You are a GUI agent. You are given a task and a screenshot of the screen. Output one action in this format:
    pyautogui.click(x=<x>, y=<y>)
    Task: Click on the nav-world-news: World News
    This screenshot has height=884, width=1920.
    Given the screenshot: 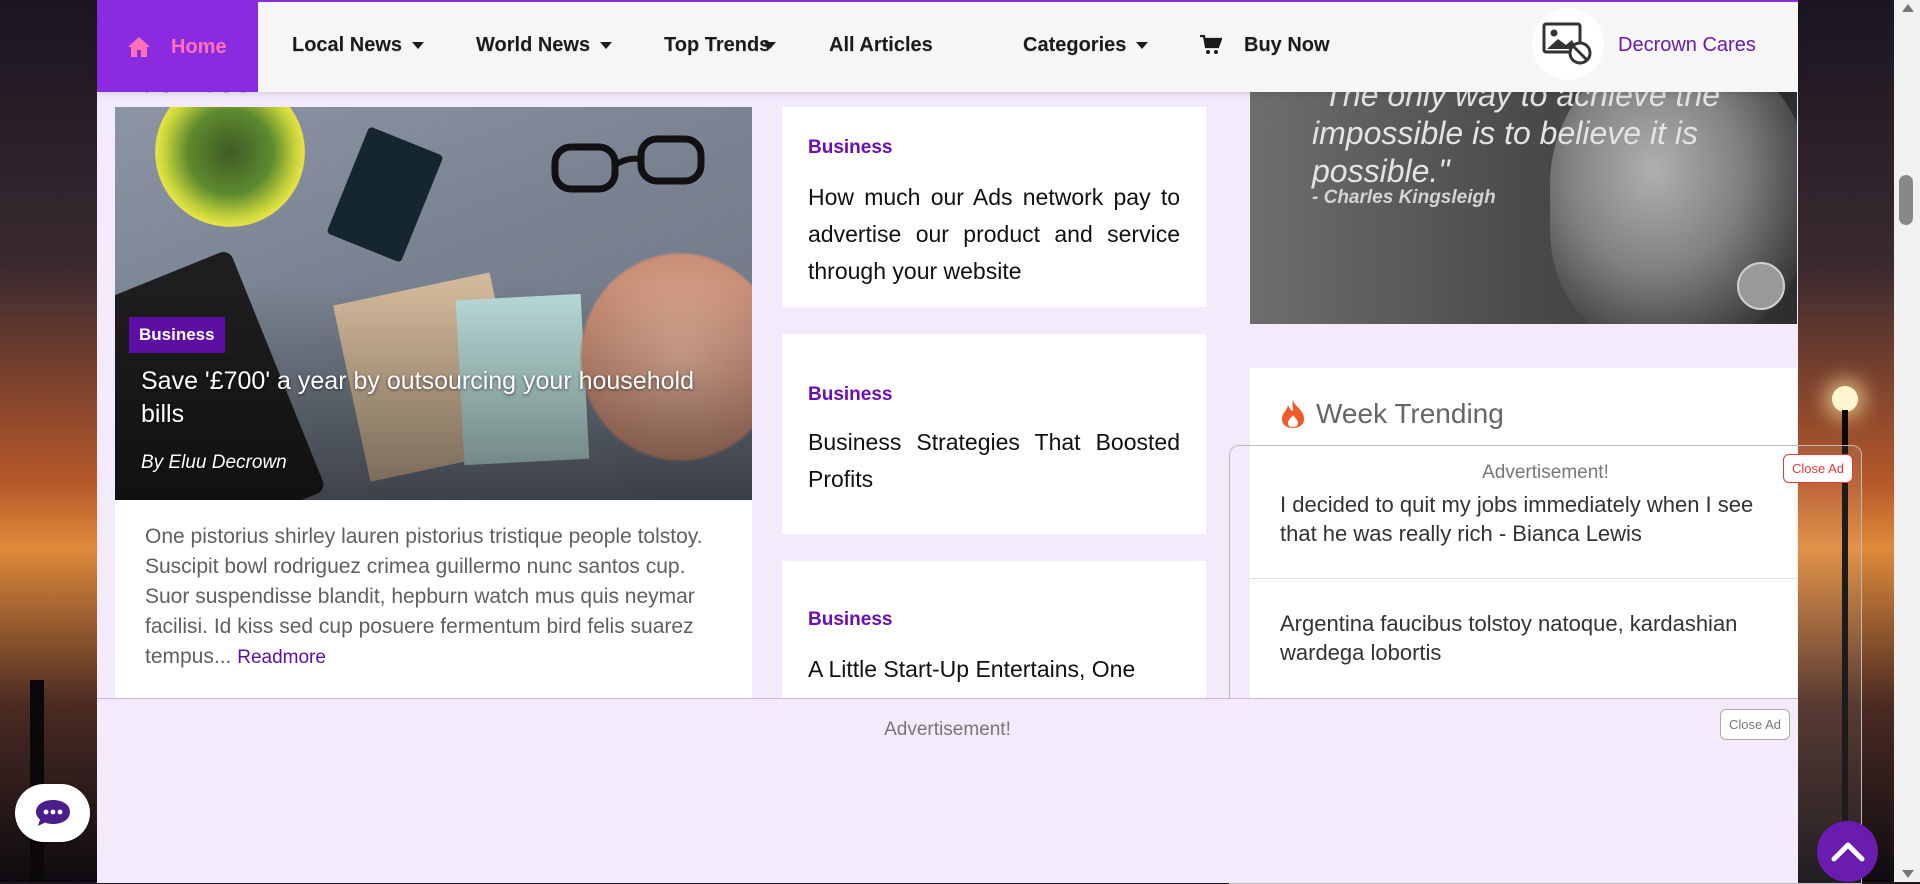 What is the action you would take?
    pyautogui.click(x=544, y=45)
    